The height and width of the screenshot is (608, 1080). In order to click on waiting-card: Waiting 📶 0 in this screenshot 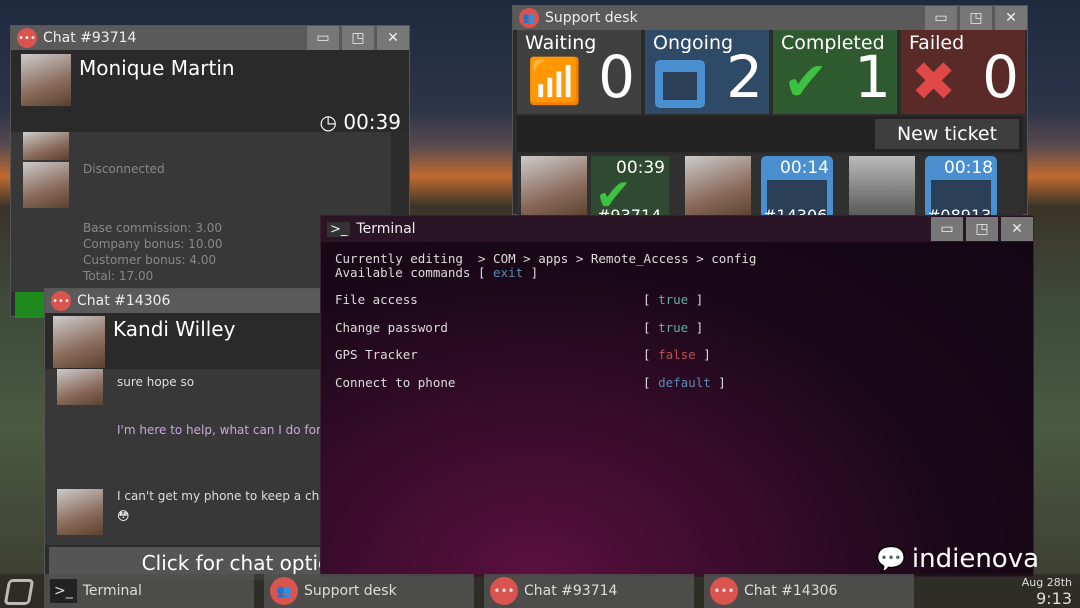, I will do `click(579, 72)`.